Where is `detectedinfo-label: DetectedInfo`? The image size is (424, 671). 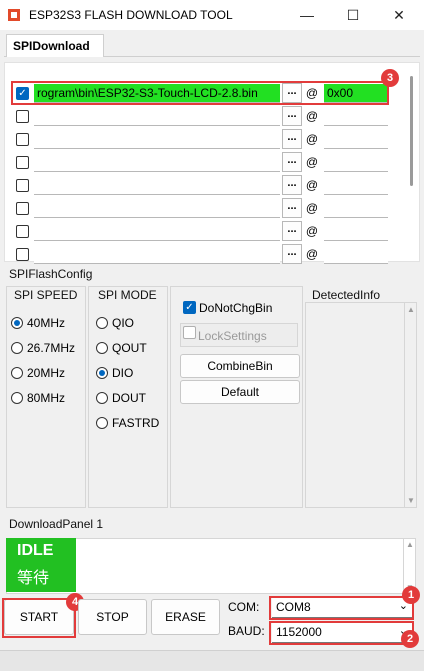 detectedinfo-label: DetectedInfo is located at coordinates (346, 295).